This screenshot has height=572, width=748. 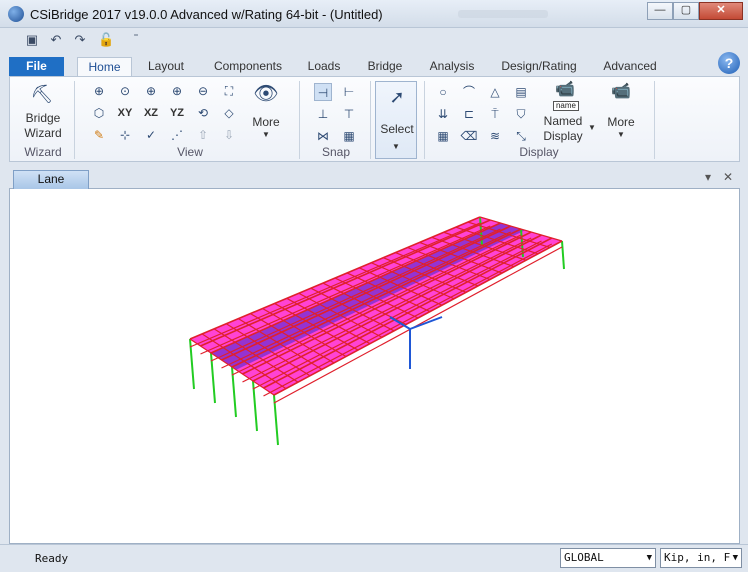 What do you see at coordinates (203, 135) in the screenshot?
I see `move-up-icon: ⇧` at bounding box center [203, 135].